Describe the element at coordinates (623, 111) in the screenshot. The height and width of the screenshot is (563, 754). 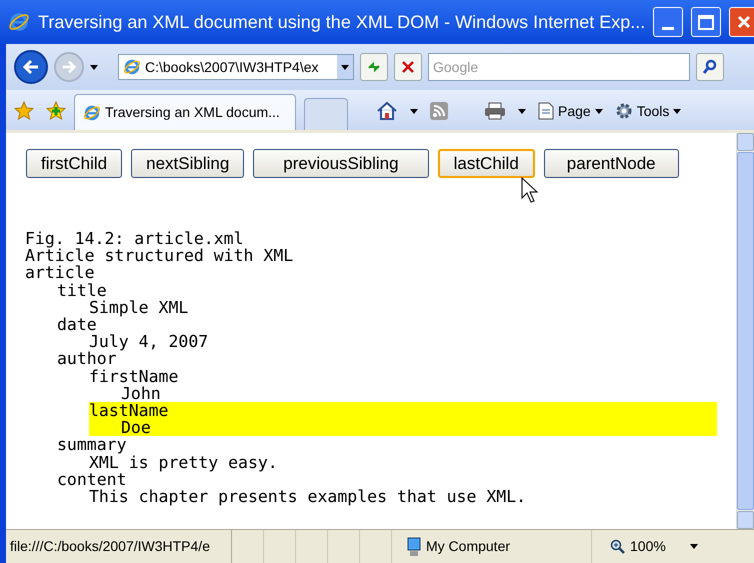
I see `gear-icon` at that location.